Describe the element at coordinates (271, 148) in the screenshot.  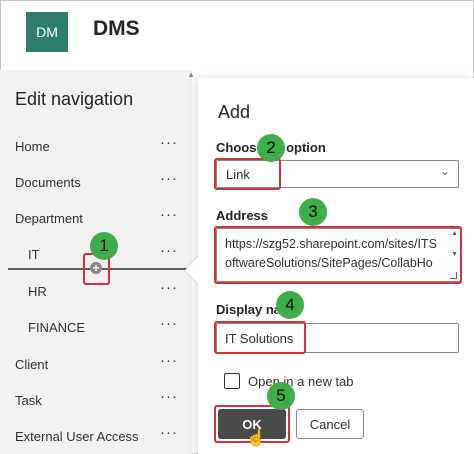
I see `step-badge-2: 2` at that location.